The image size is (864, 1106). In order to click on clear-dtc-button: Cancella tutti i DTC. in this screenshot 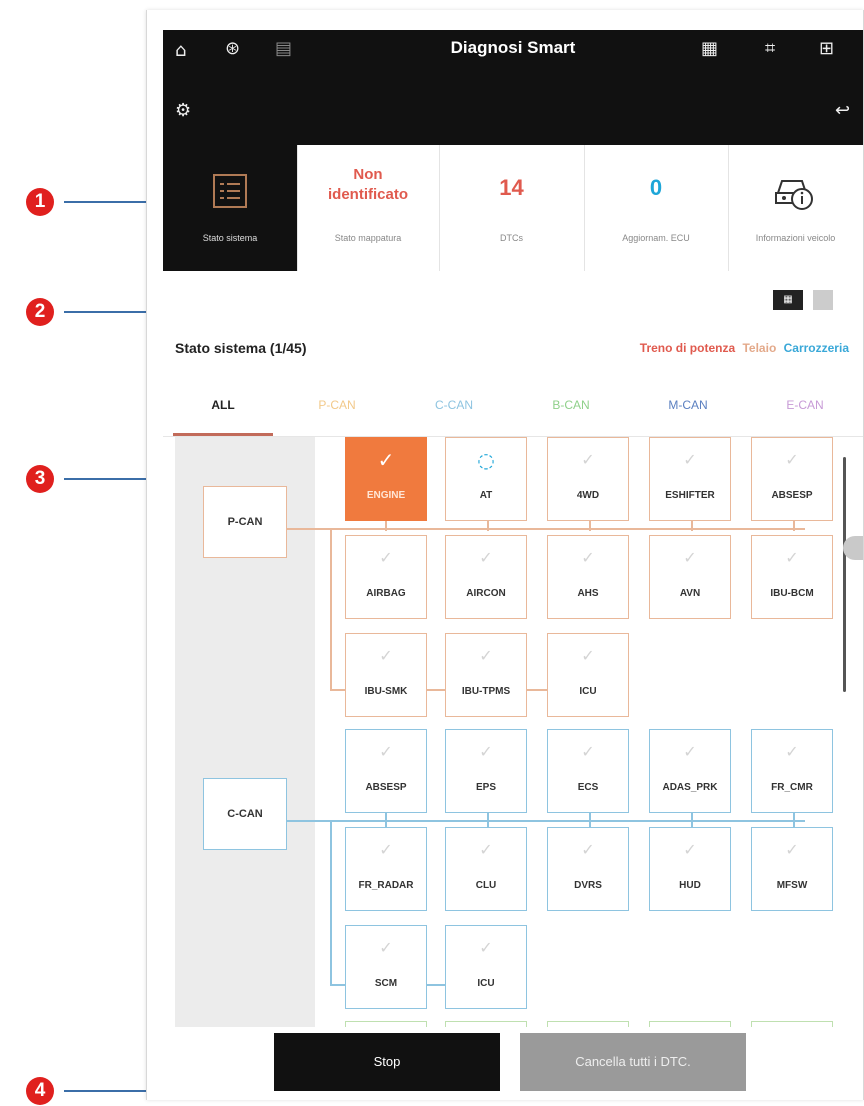, I will do `click(633, 1062)`.